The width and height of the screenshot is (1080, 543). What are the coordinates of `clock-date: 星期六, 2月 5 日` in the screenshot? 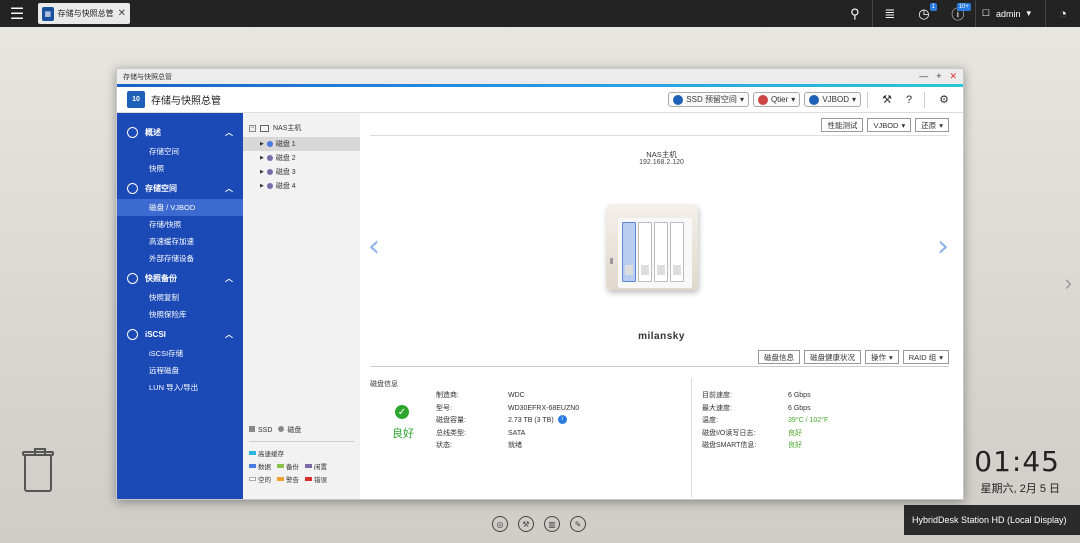 It's located at (1020, 489).